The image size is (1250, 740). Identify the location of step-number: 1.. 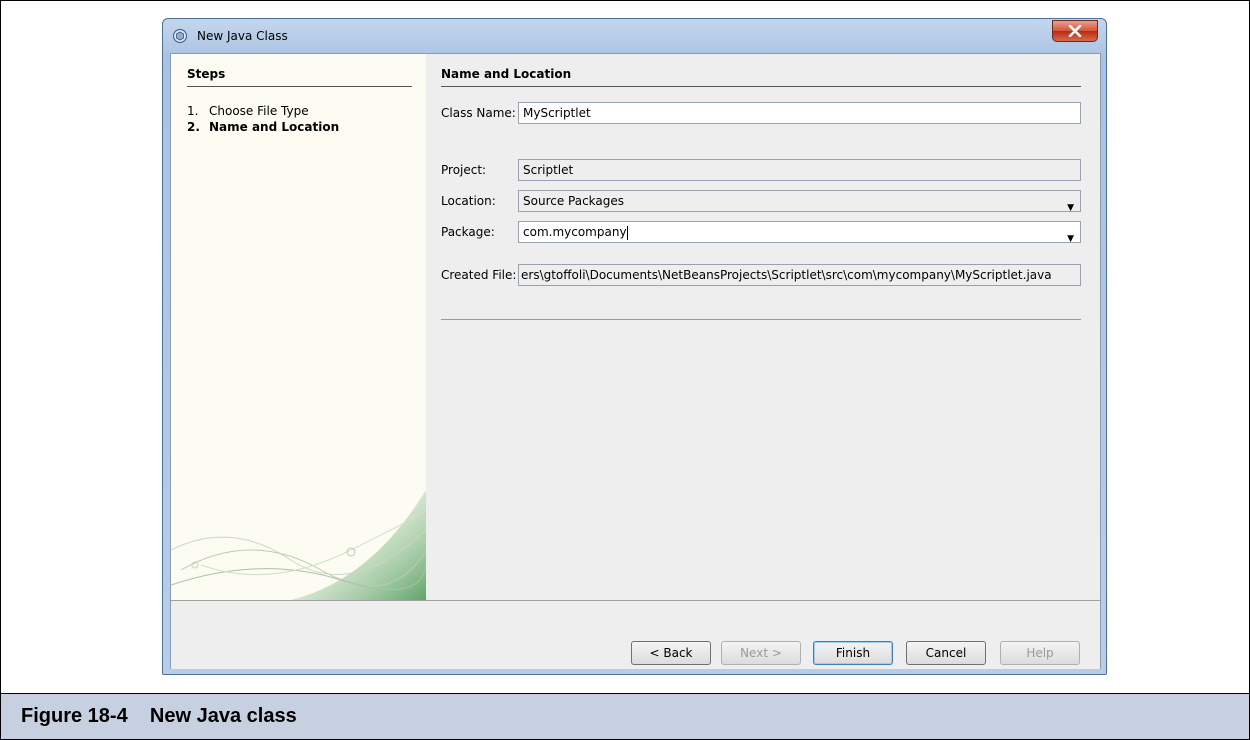
(193, 111).